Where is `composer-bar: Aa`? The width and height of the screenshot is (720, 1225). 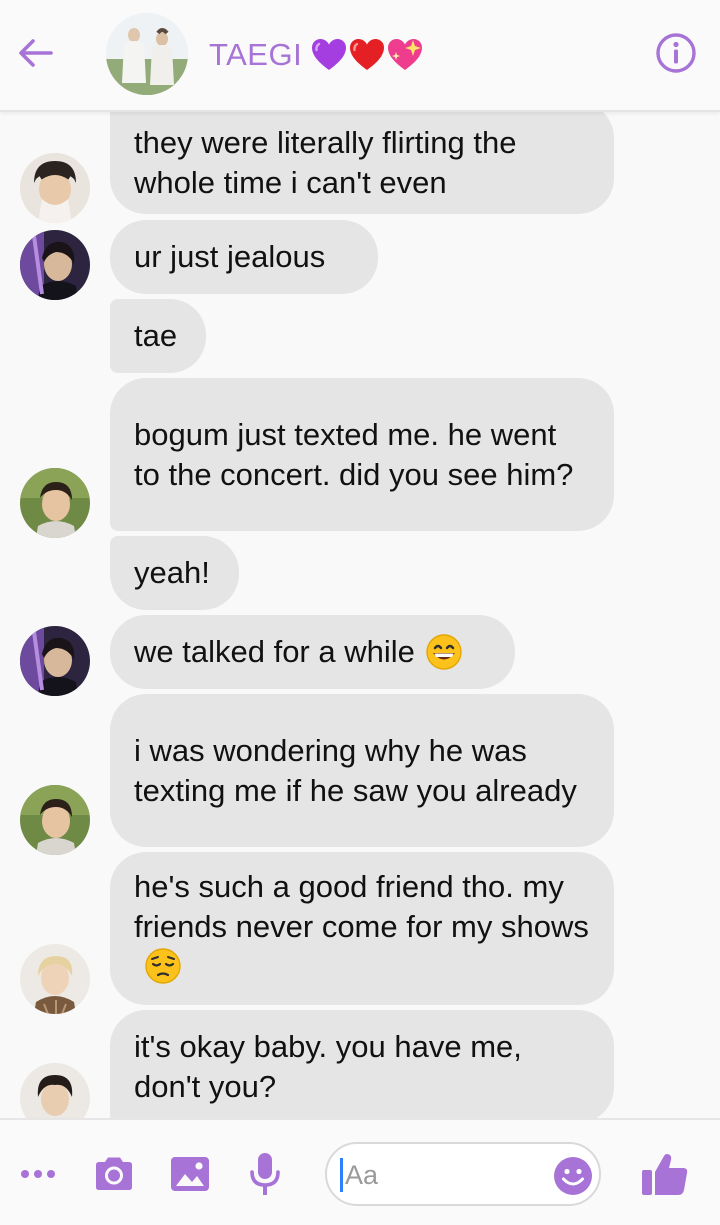
composer-bar: Aa is located at coordinates (360, 1171).